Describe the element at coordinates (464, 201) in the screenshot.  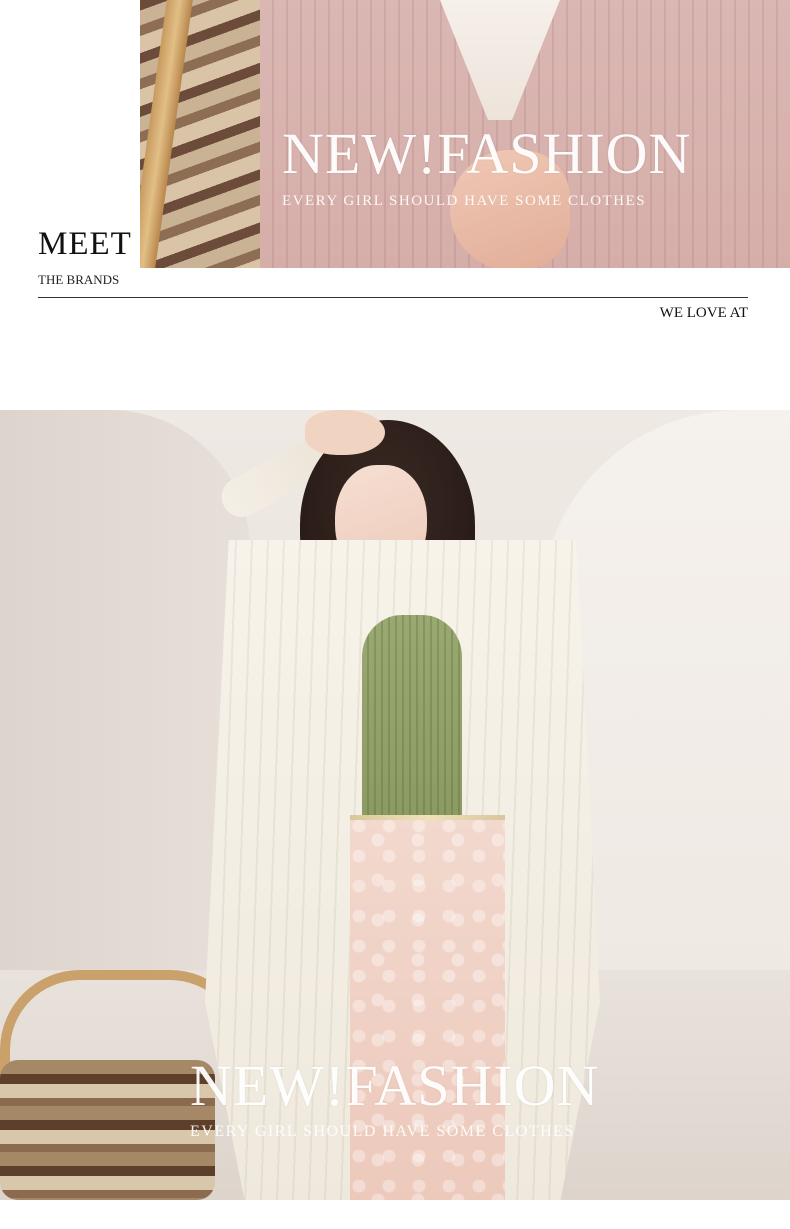
I see `top-banner-subtitle: EVERY GIRL SHOULD HAVE SOME CLOTHES` at that location.